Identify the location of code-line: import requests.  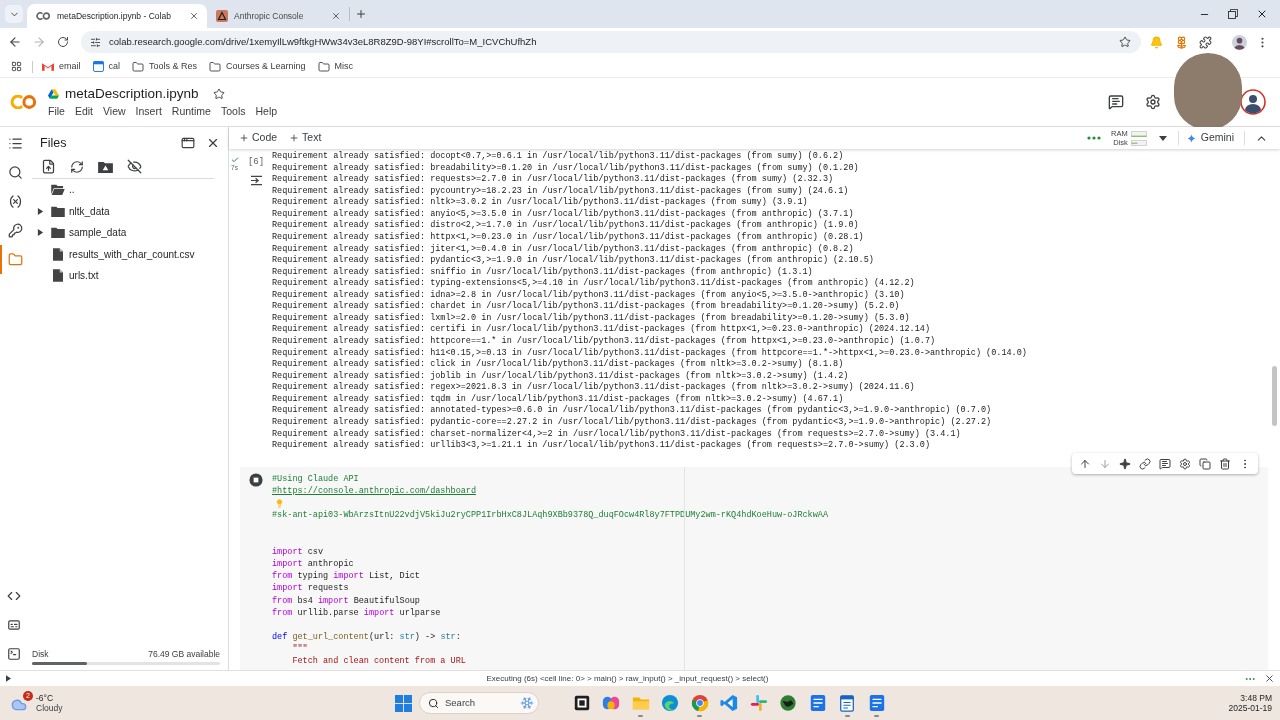
(310, 588).